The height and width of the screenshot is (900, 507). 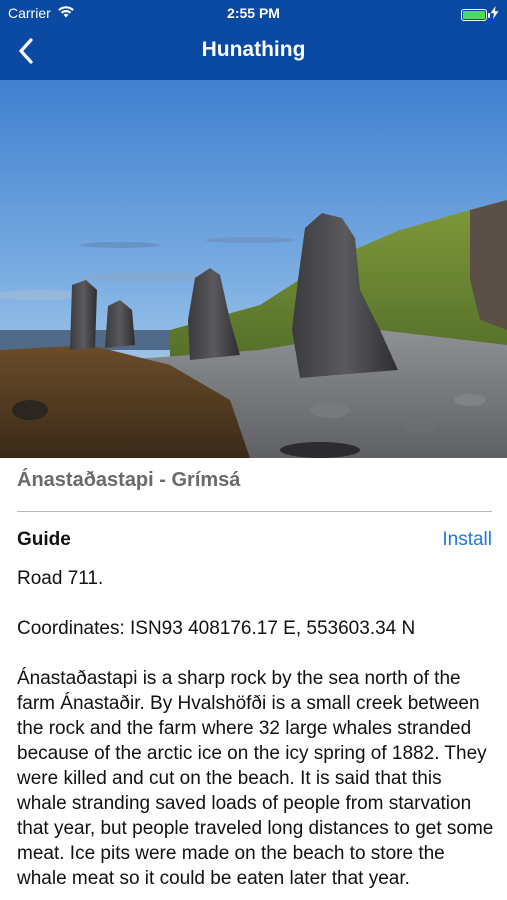 What do you see at coordinates (253, 49) in the screenshot?
I see `page-title: Hunathing` at bounding box center [253, 49].